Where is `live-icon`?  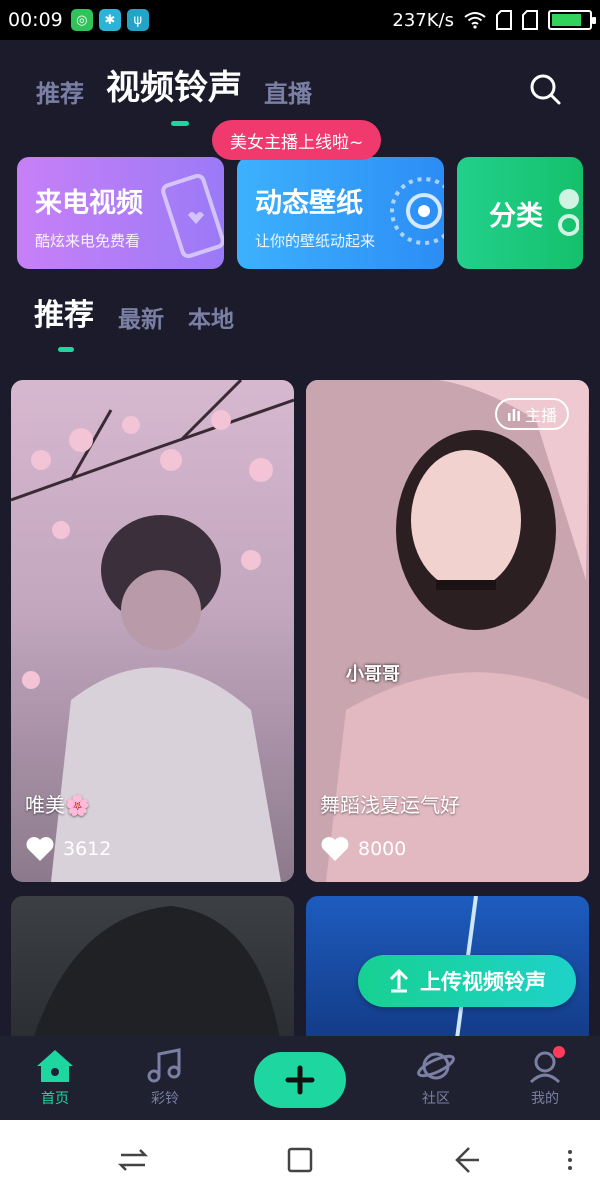
live-icon is located at coordinates (513, 415).